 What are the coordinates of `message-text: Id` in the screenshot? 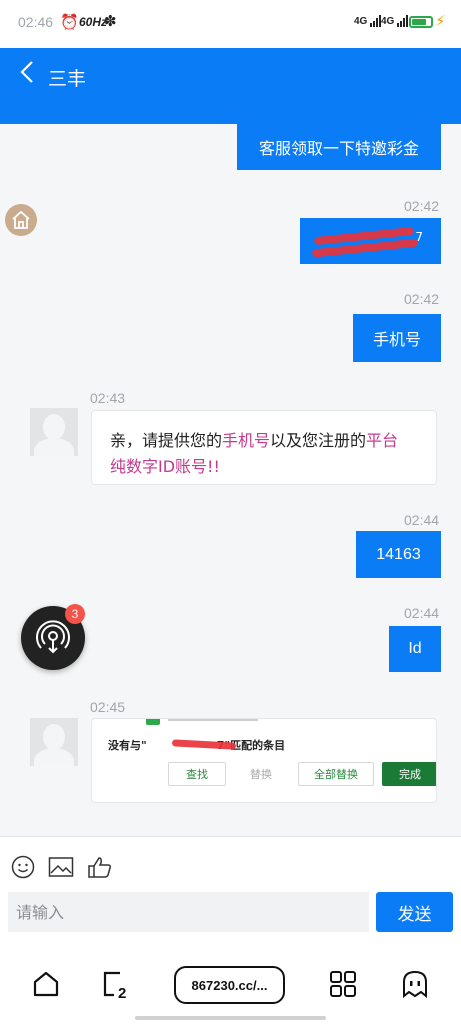 It's located at (415, 648).